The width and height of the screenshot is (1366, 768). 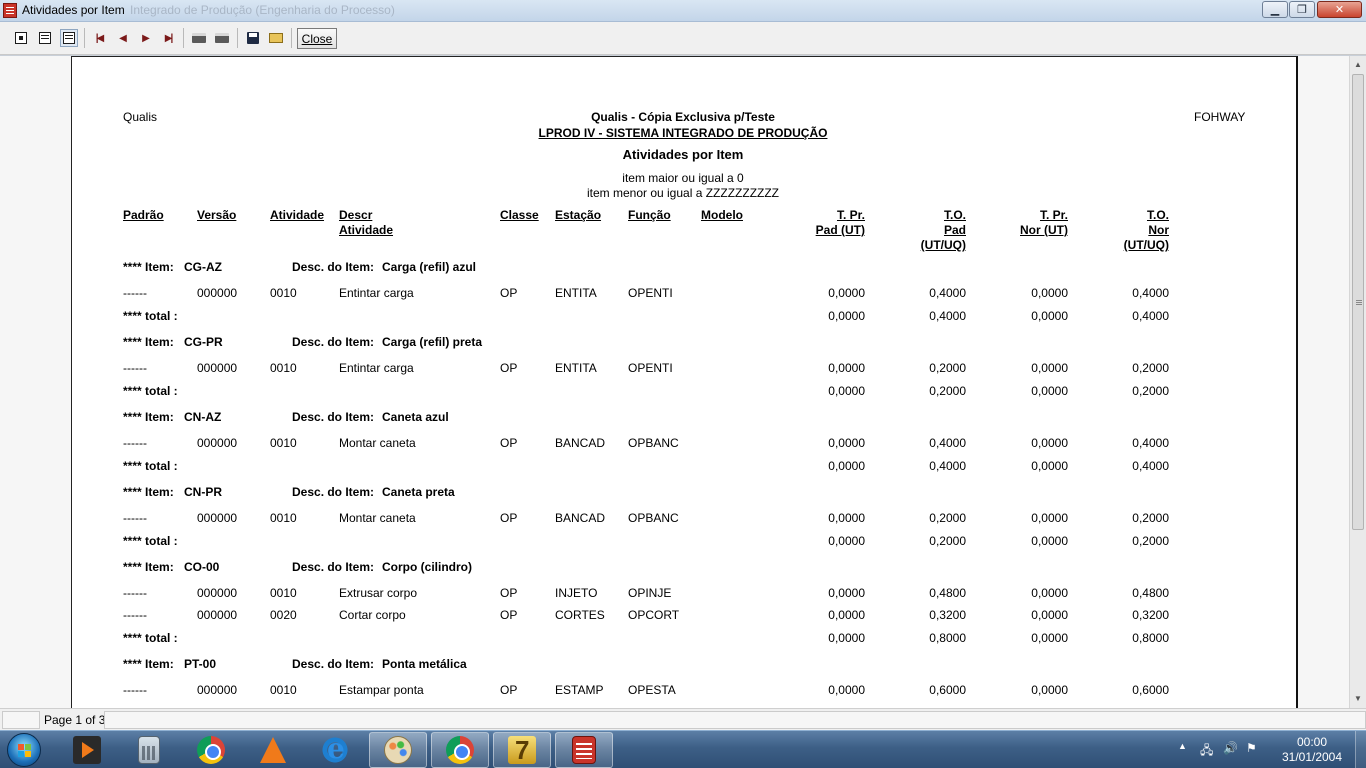 I want to click on paint-icon, so click(x=398, y=750).